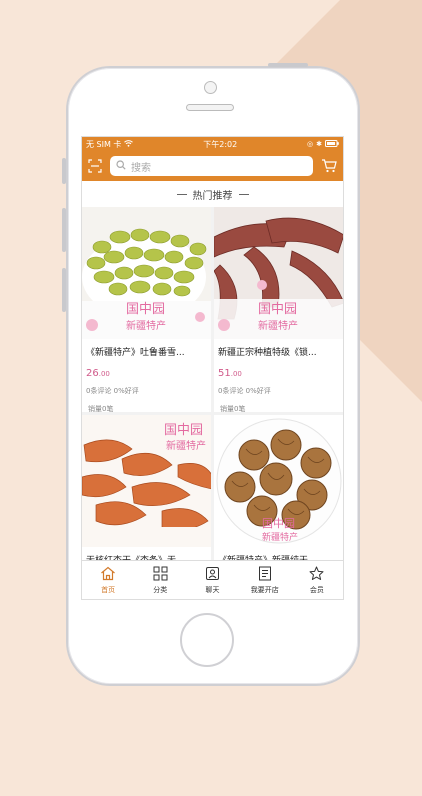  Describe the element at coordinates (331, 144) in the screenshot. I see `battery-icon` at that location.